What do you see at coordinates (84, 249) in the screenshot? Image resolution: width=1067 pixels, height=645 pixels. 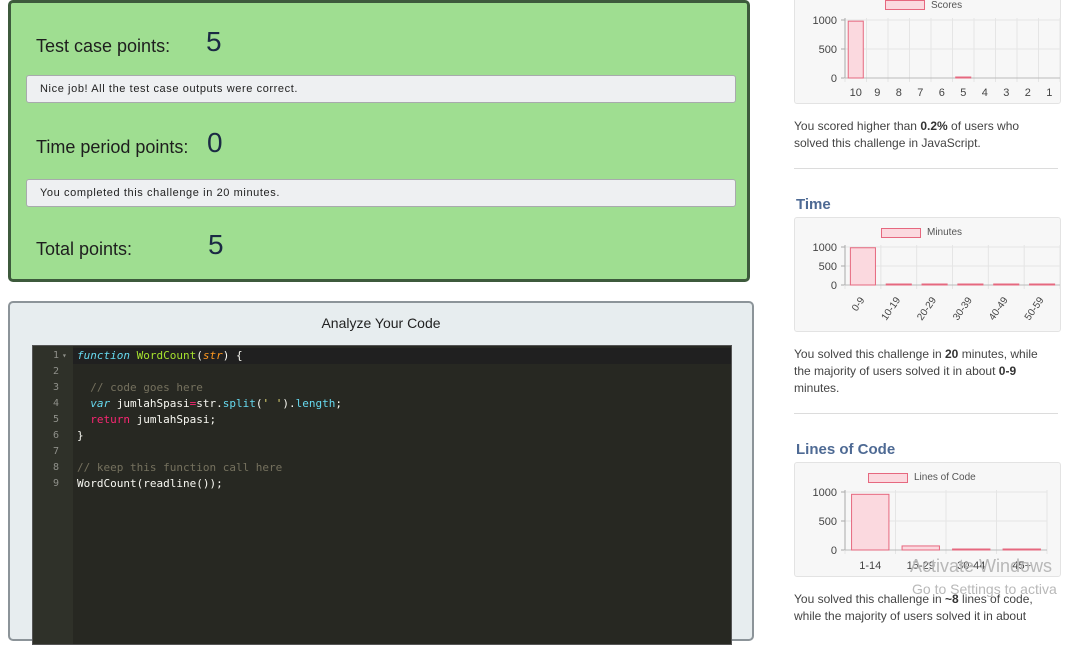 I see `total-points-label: Total points:` at bounding box center [84, 249].